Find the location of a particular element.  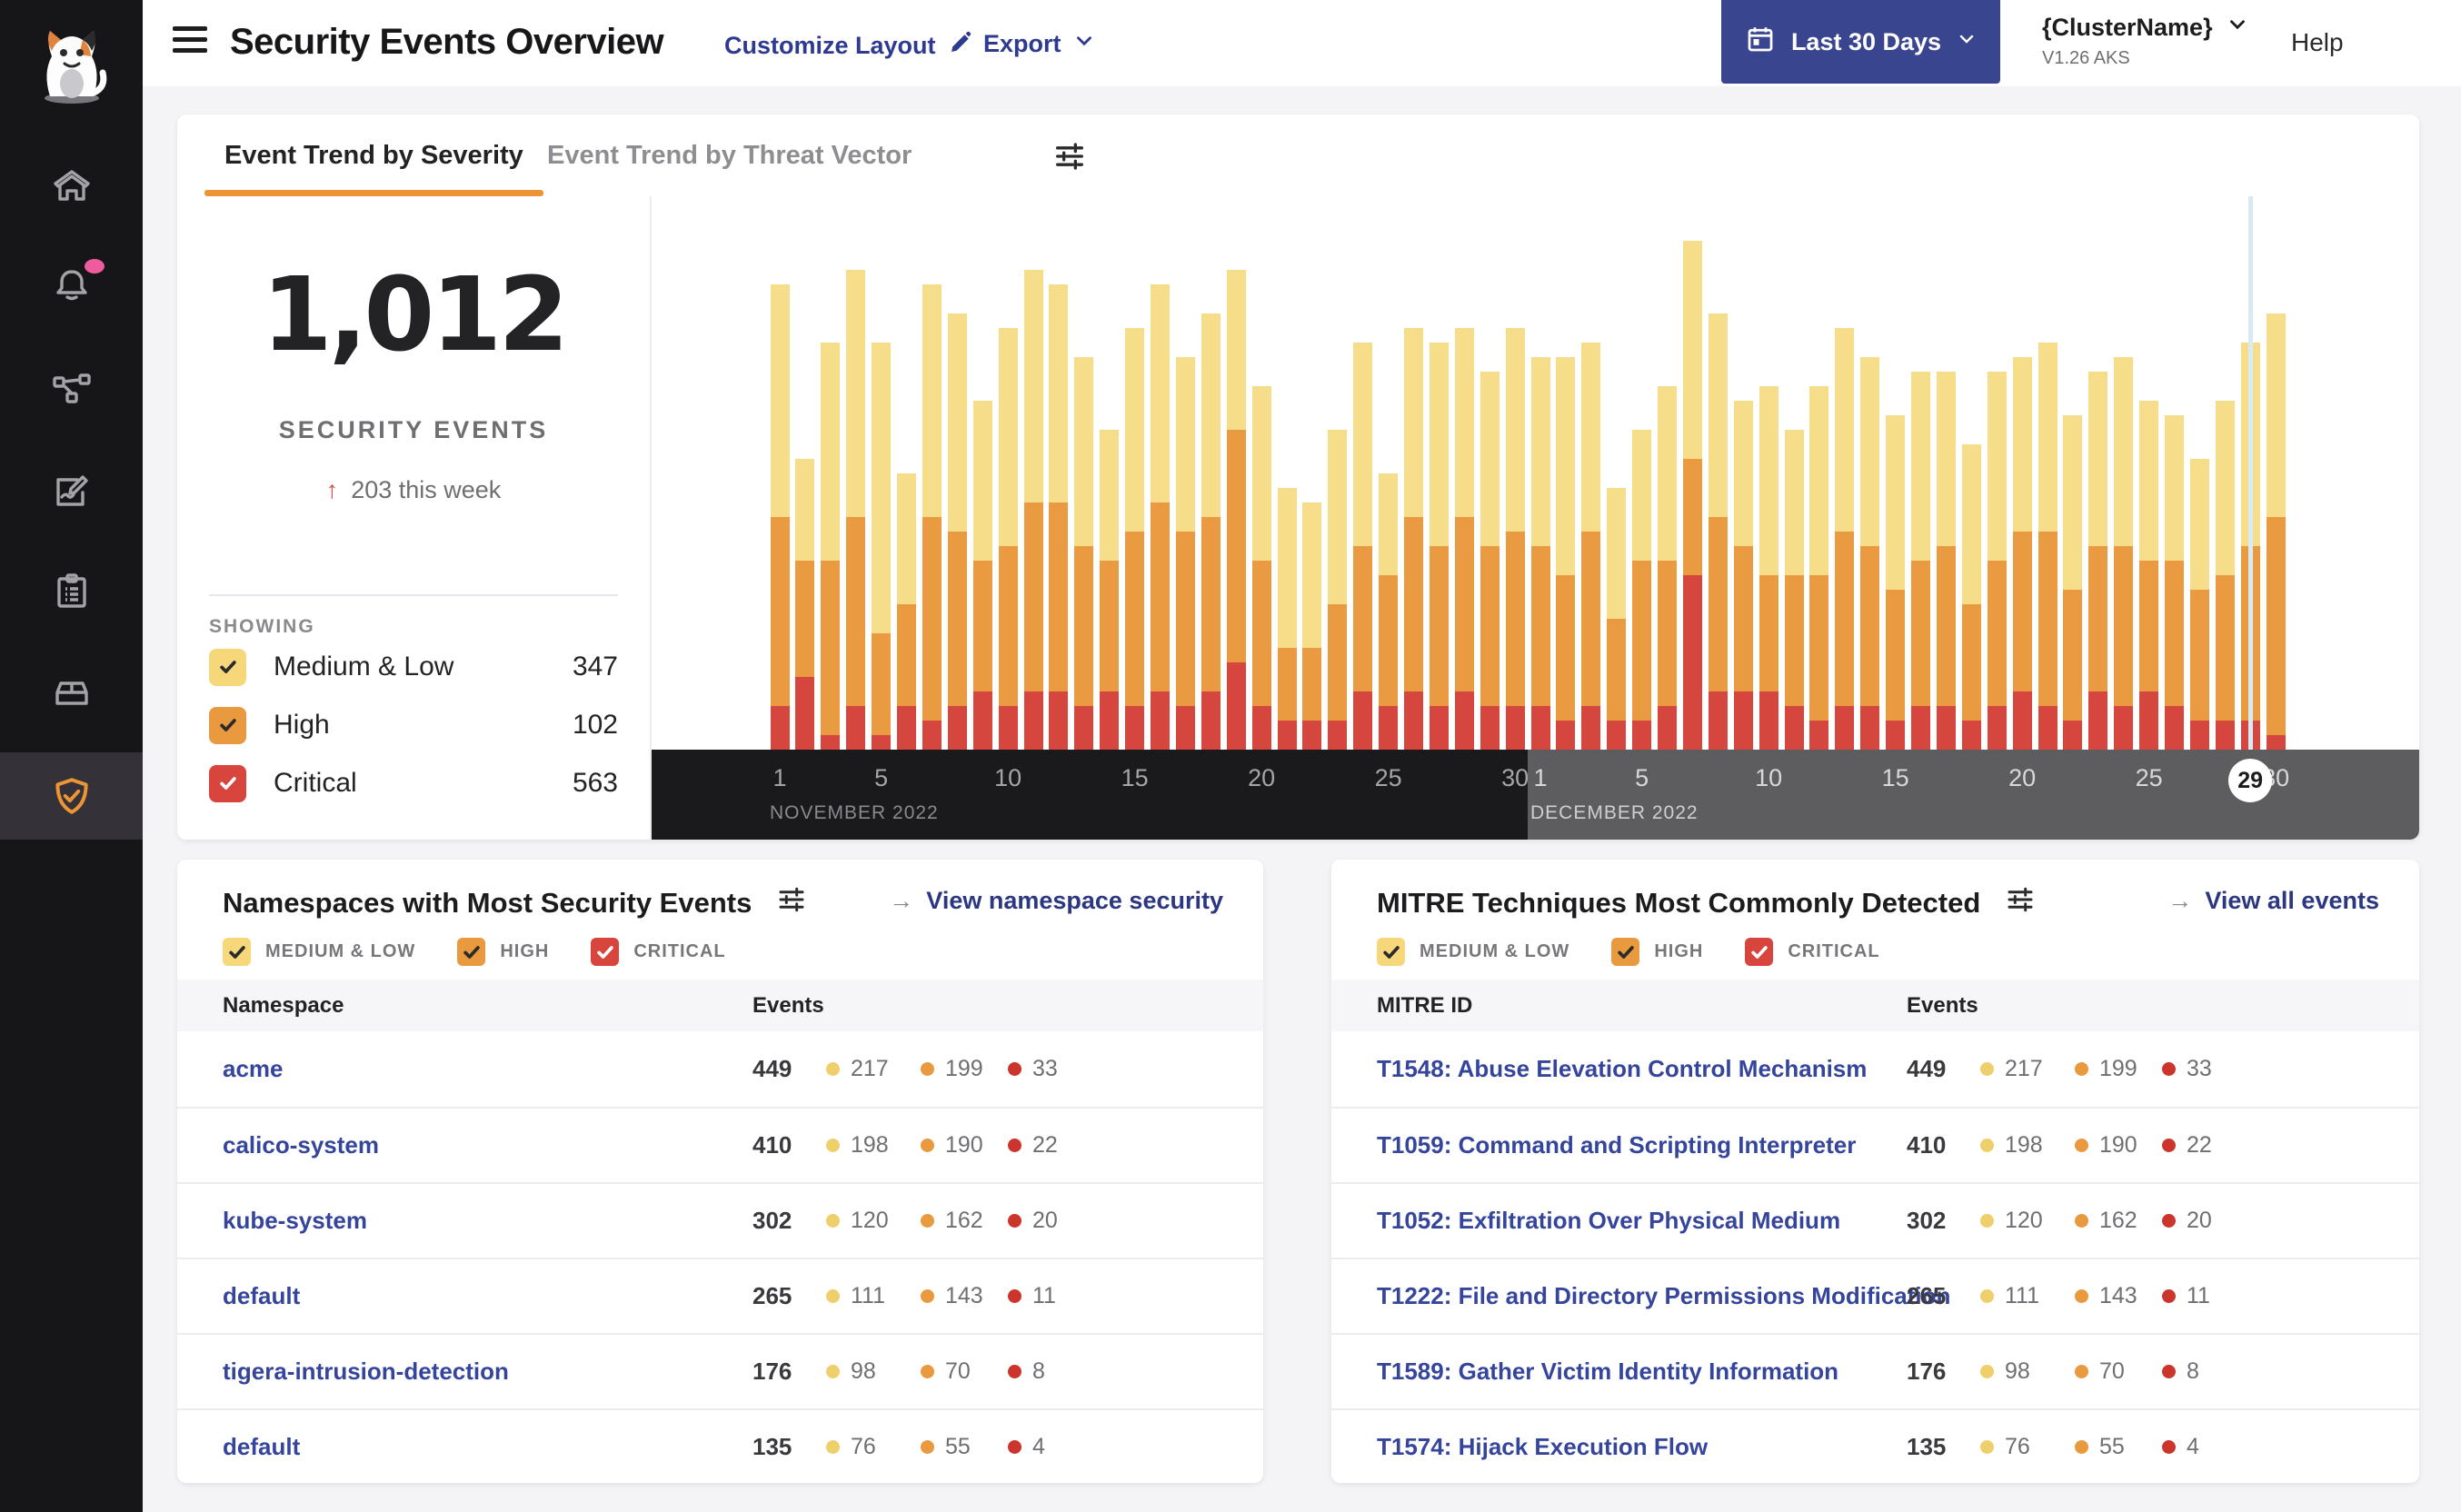

row-link: T1574: Hijack Execution Flow is located at coordinates (1542, 1446).